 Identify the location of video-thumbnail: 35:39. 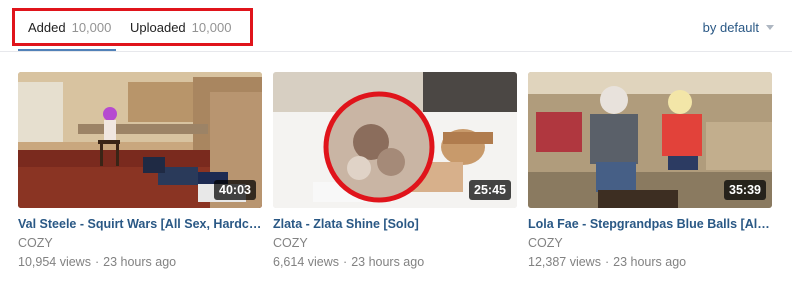
(650, 140).